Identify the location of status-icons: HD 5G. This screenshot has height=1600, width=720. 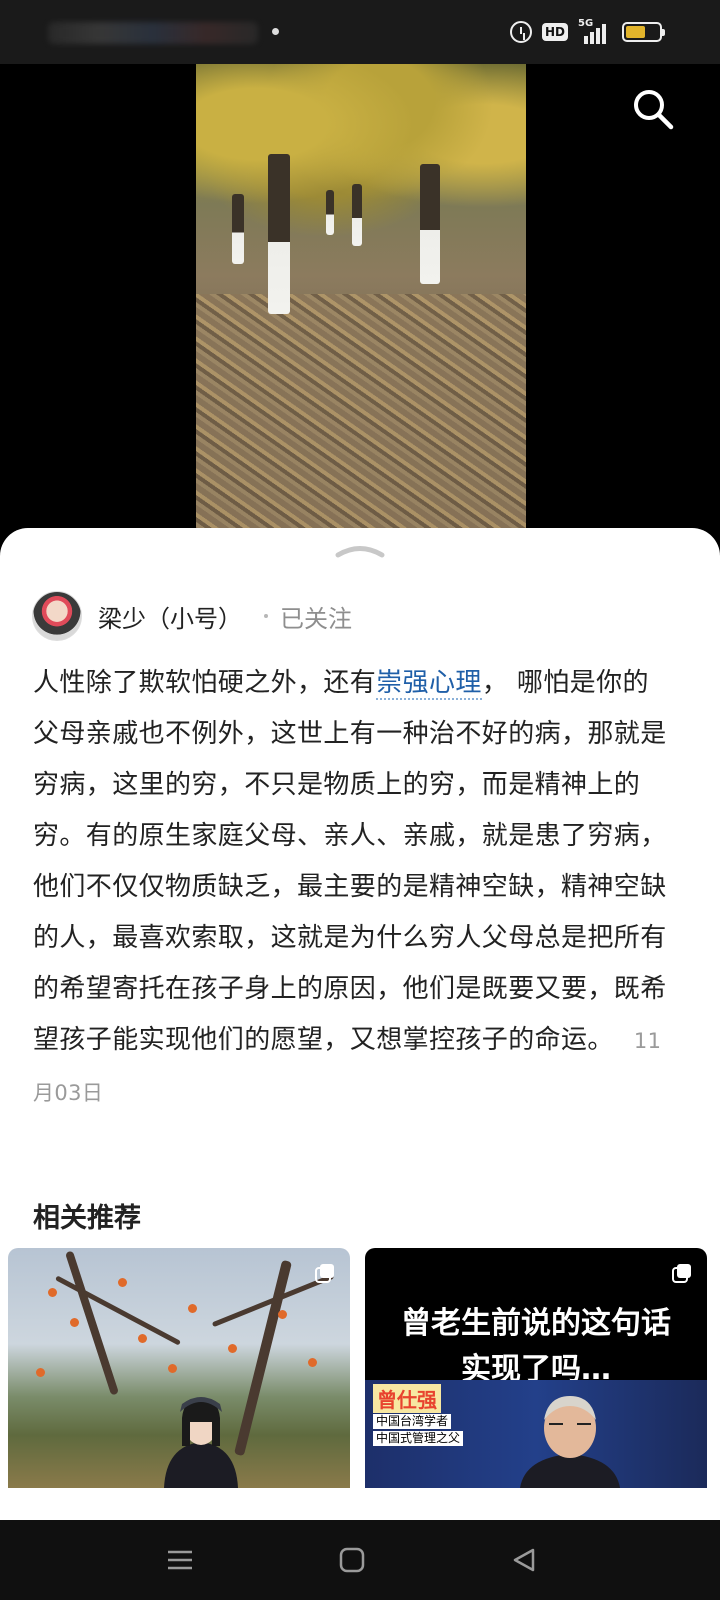
(587, 32).